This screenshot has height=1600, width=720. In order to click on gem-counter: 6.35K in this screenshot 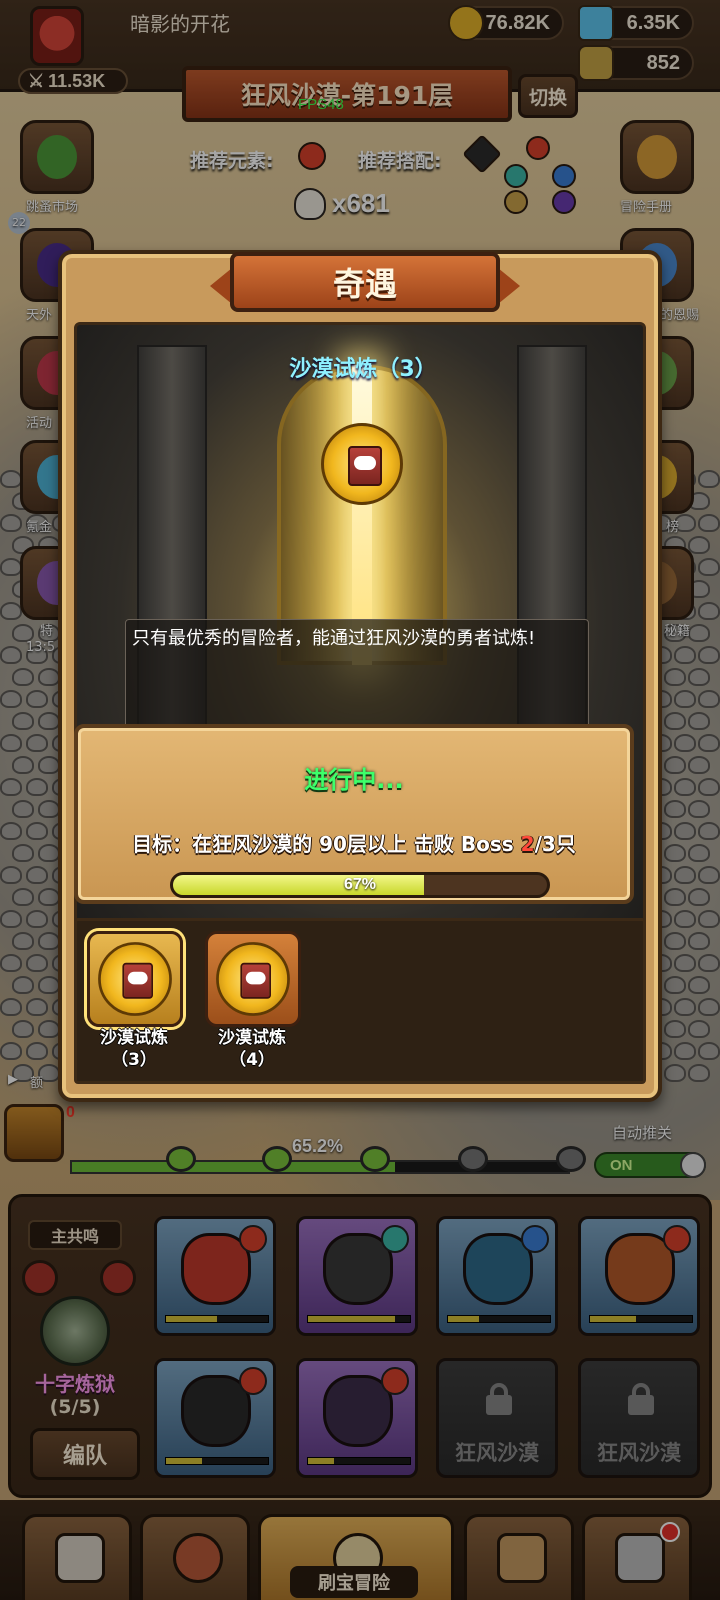, I will do `click(636, 23)`.